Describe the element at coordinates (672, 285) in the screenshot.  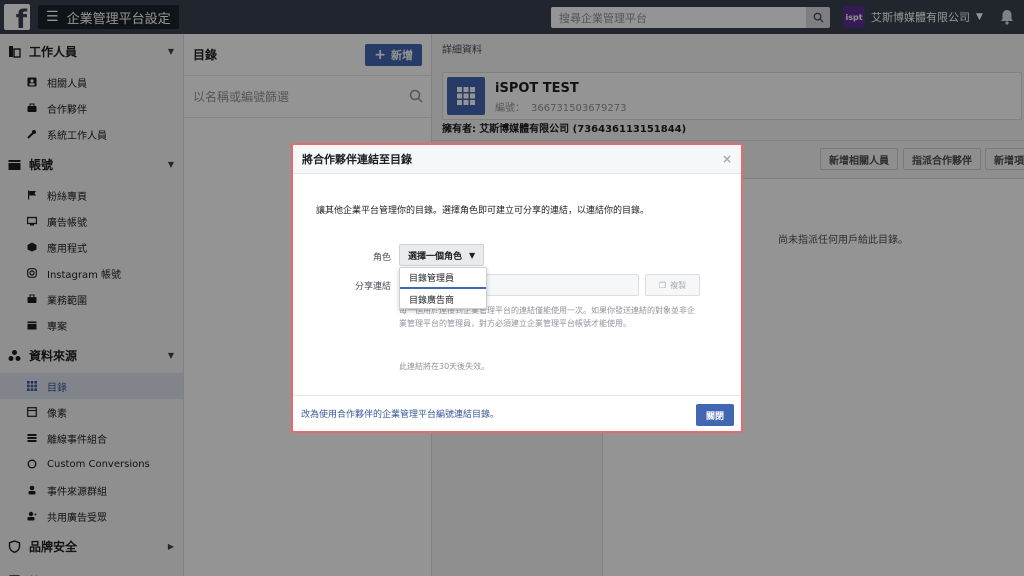
I see `copy-link-button: ❐ 複製` at that location.